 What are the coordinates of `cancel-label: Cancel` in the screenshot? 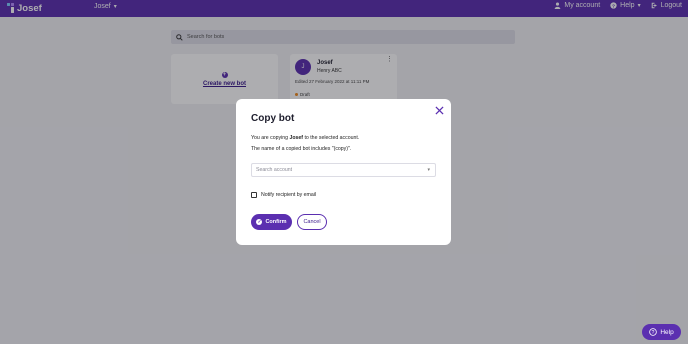 It's located at (312, 222).